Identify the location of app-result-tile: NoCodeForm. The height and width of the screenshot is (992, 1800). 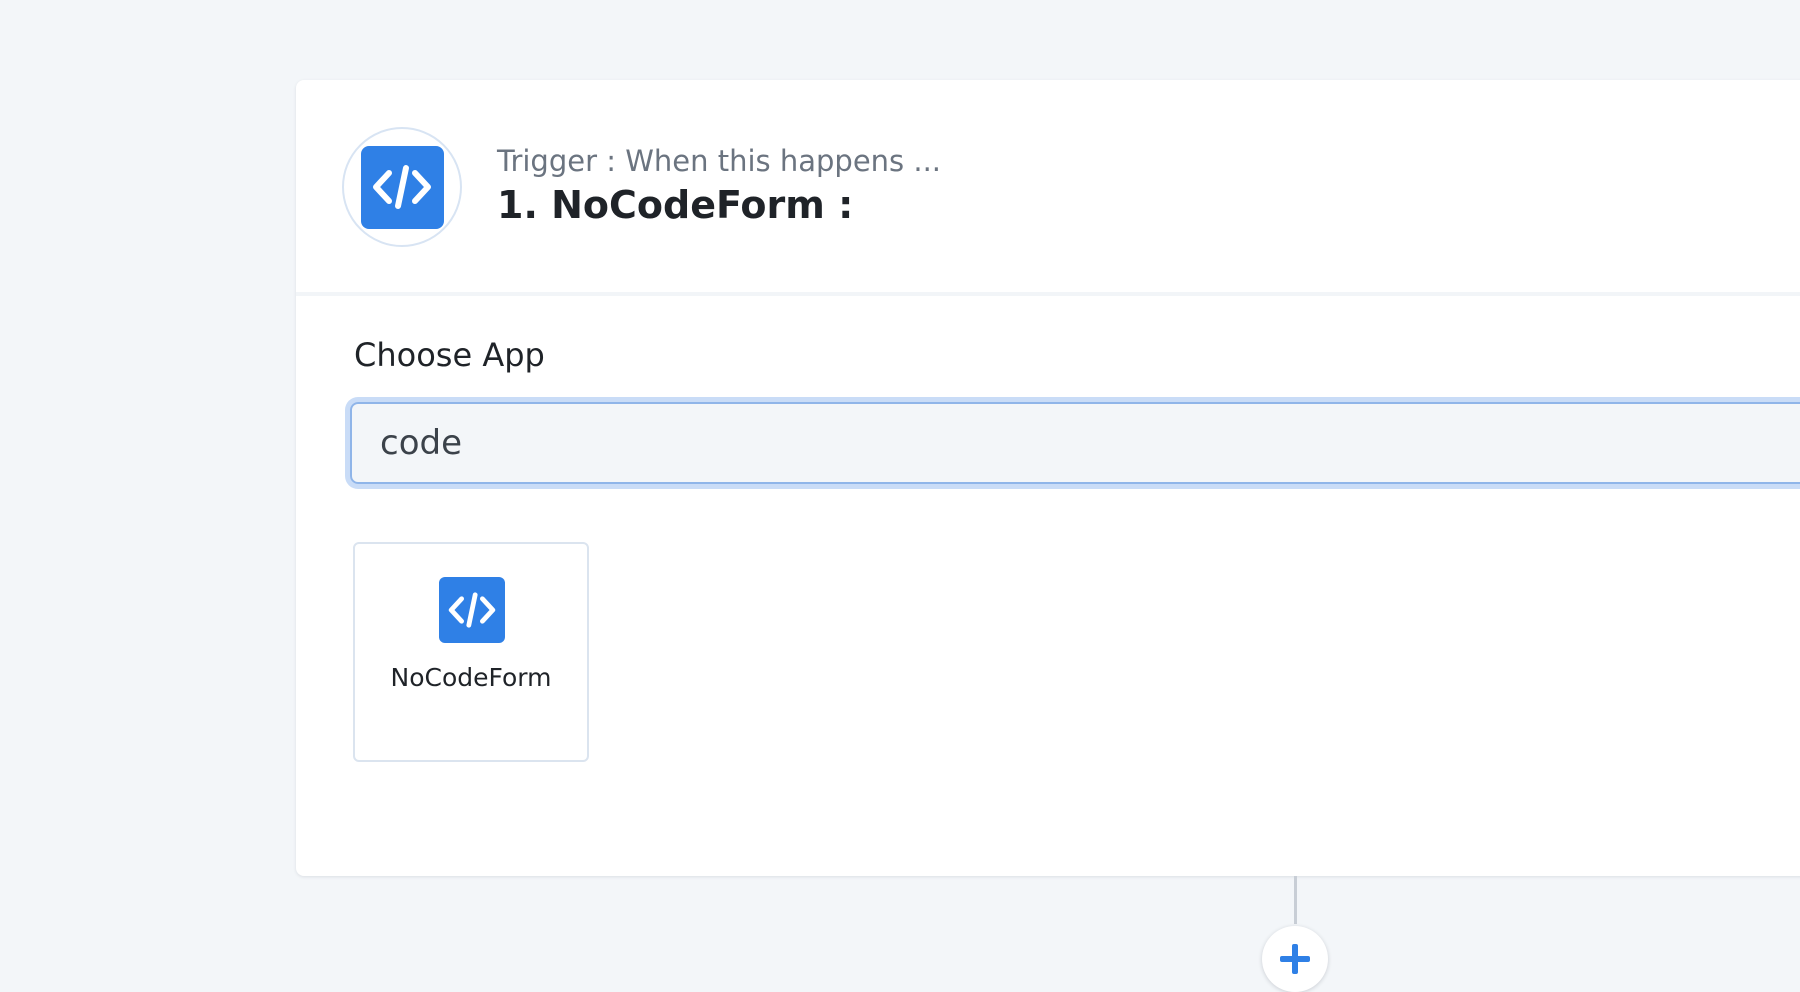
(471, 652).